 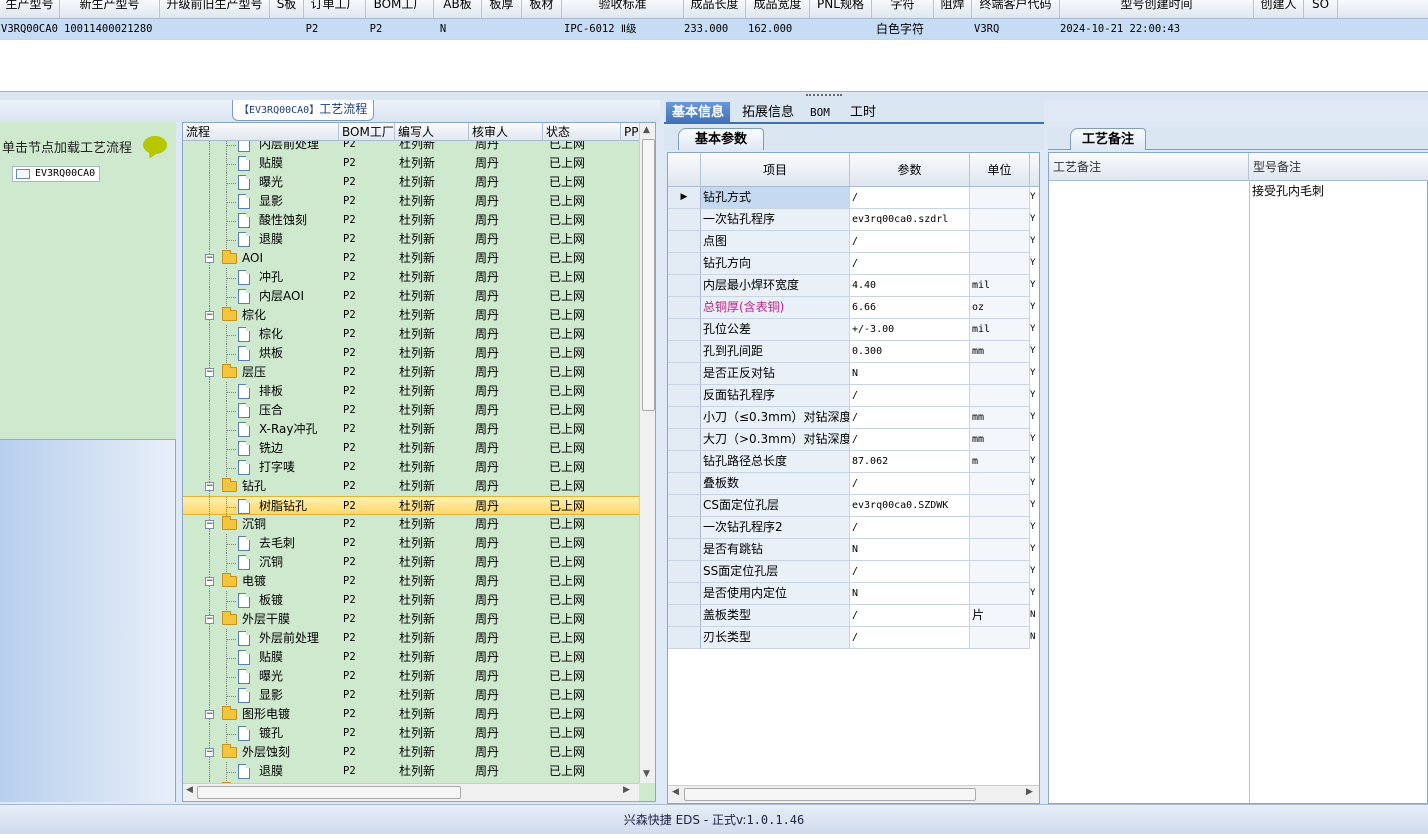 What do you see at coordinates (458, 9) in the screenshot?
I see `col-header-ab-board: AB板` at bounding box center [458, 9].